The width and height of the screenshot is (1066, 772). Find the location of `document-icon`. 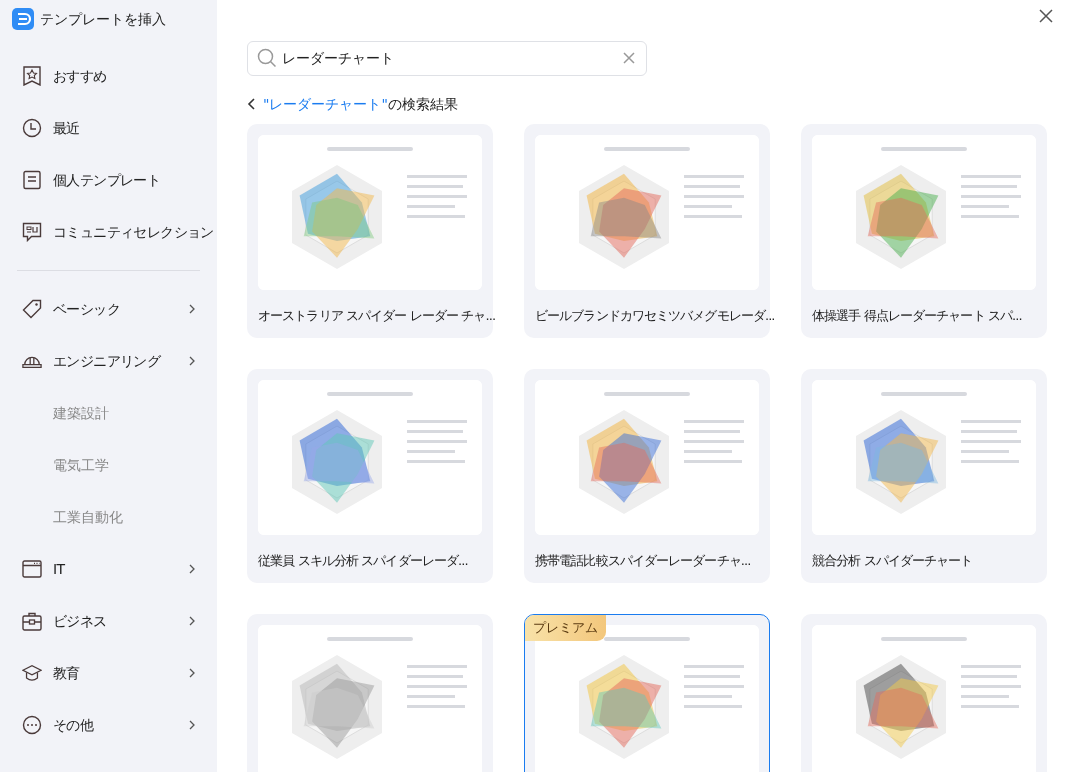

document-icon is located at coordinates (32, 180).